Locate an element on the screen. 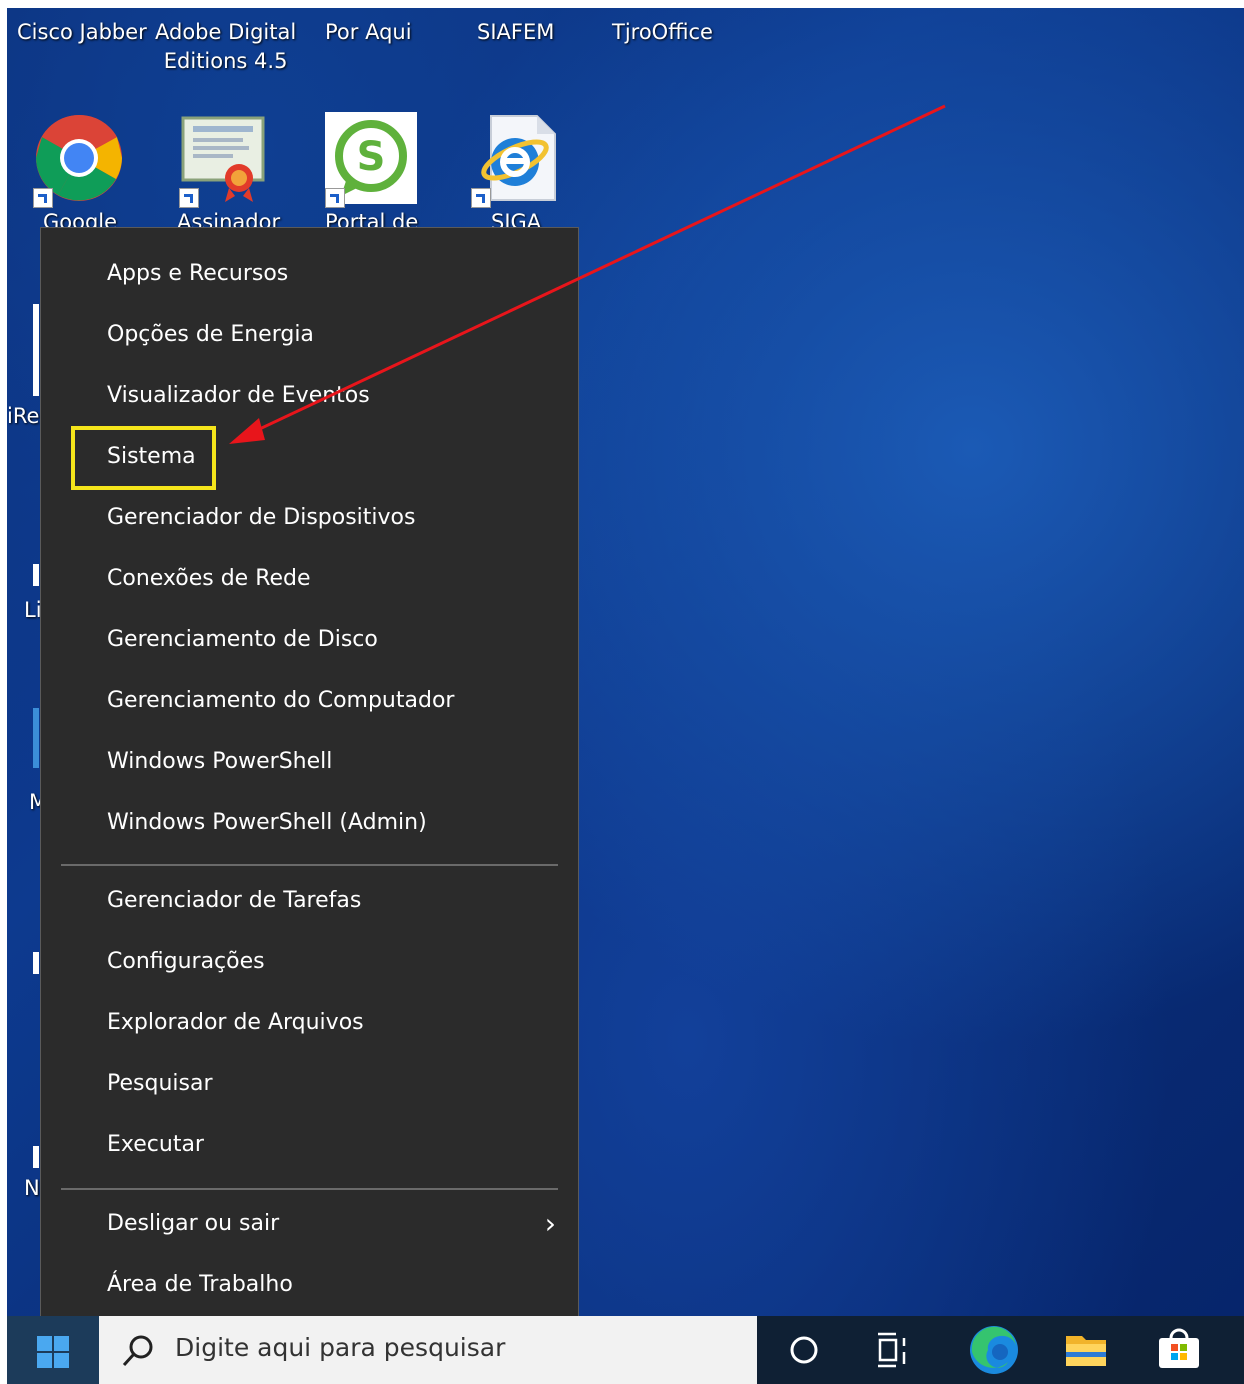 The image size is (1244, 1384). microsoft-store-icon is located at coordinates (1179, 1350).